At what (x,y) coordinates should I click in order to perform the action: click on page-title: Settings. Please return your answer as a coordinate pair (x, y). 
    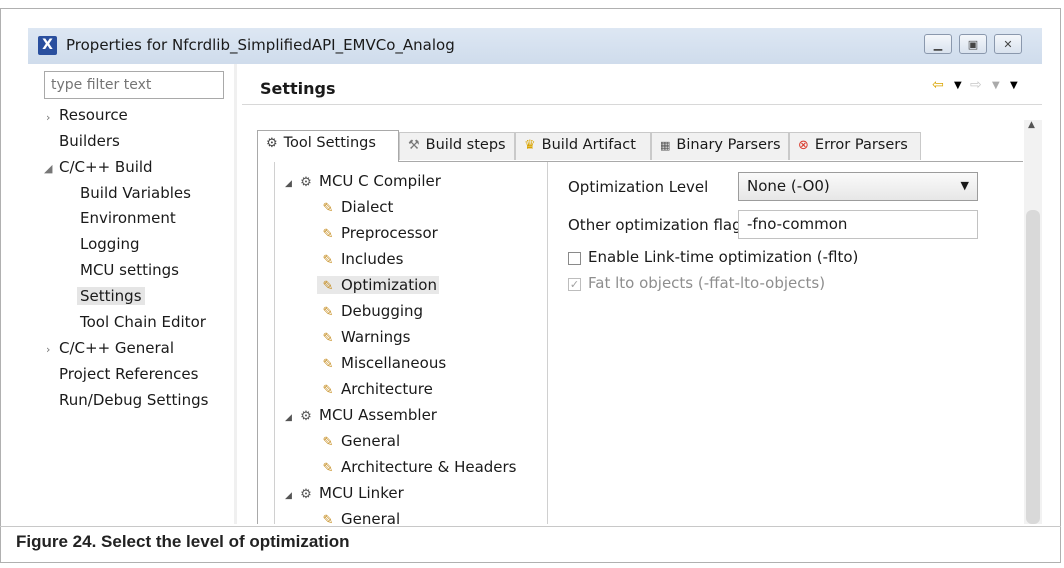
    Looking at the image, I should click on (298, 88).